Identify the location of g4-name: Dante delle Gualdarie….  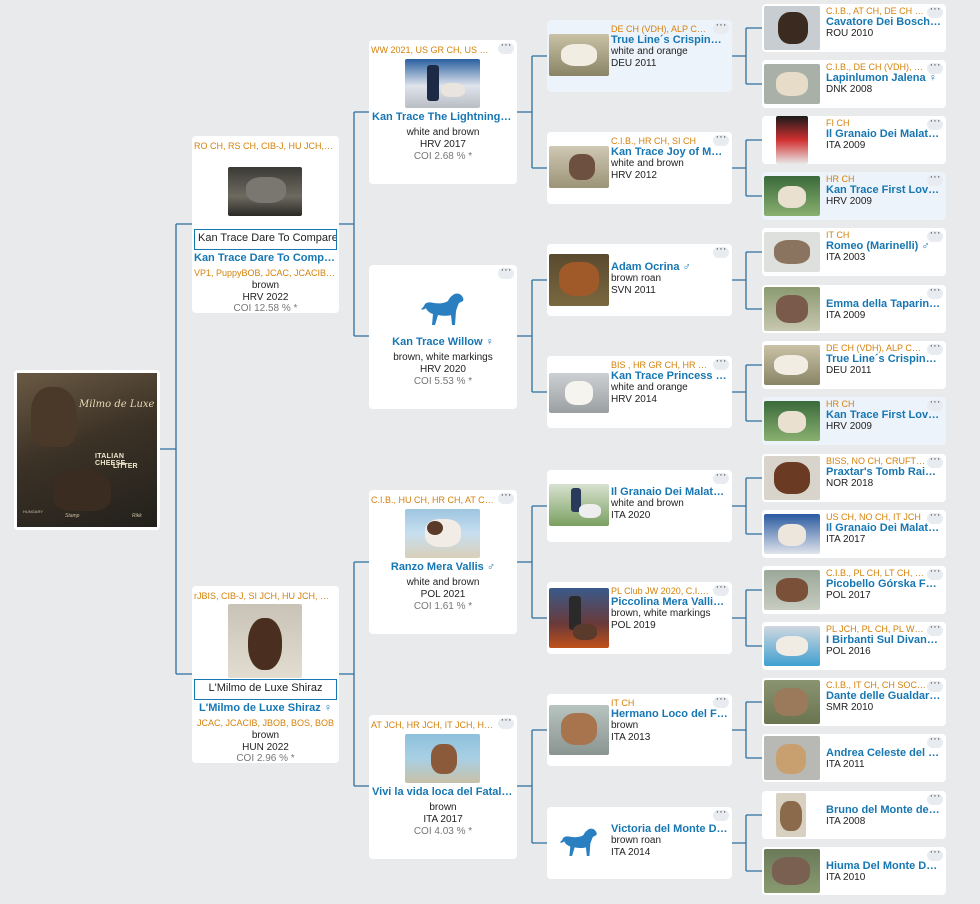
(884, 696).